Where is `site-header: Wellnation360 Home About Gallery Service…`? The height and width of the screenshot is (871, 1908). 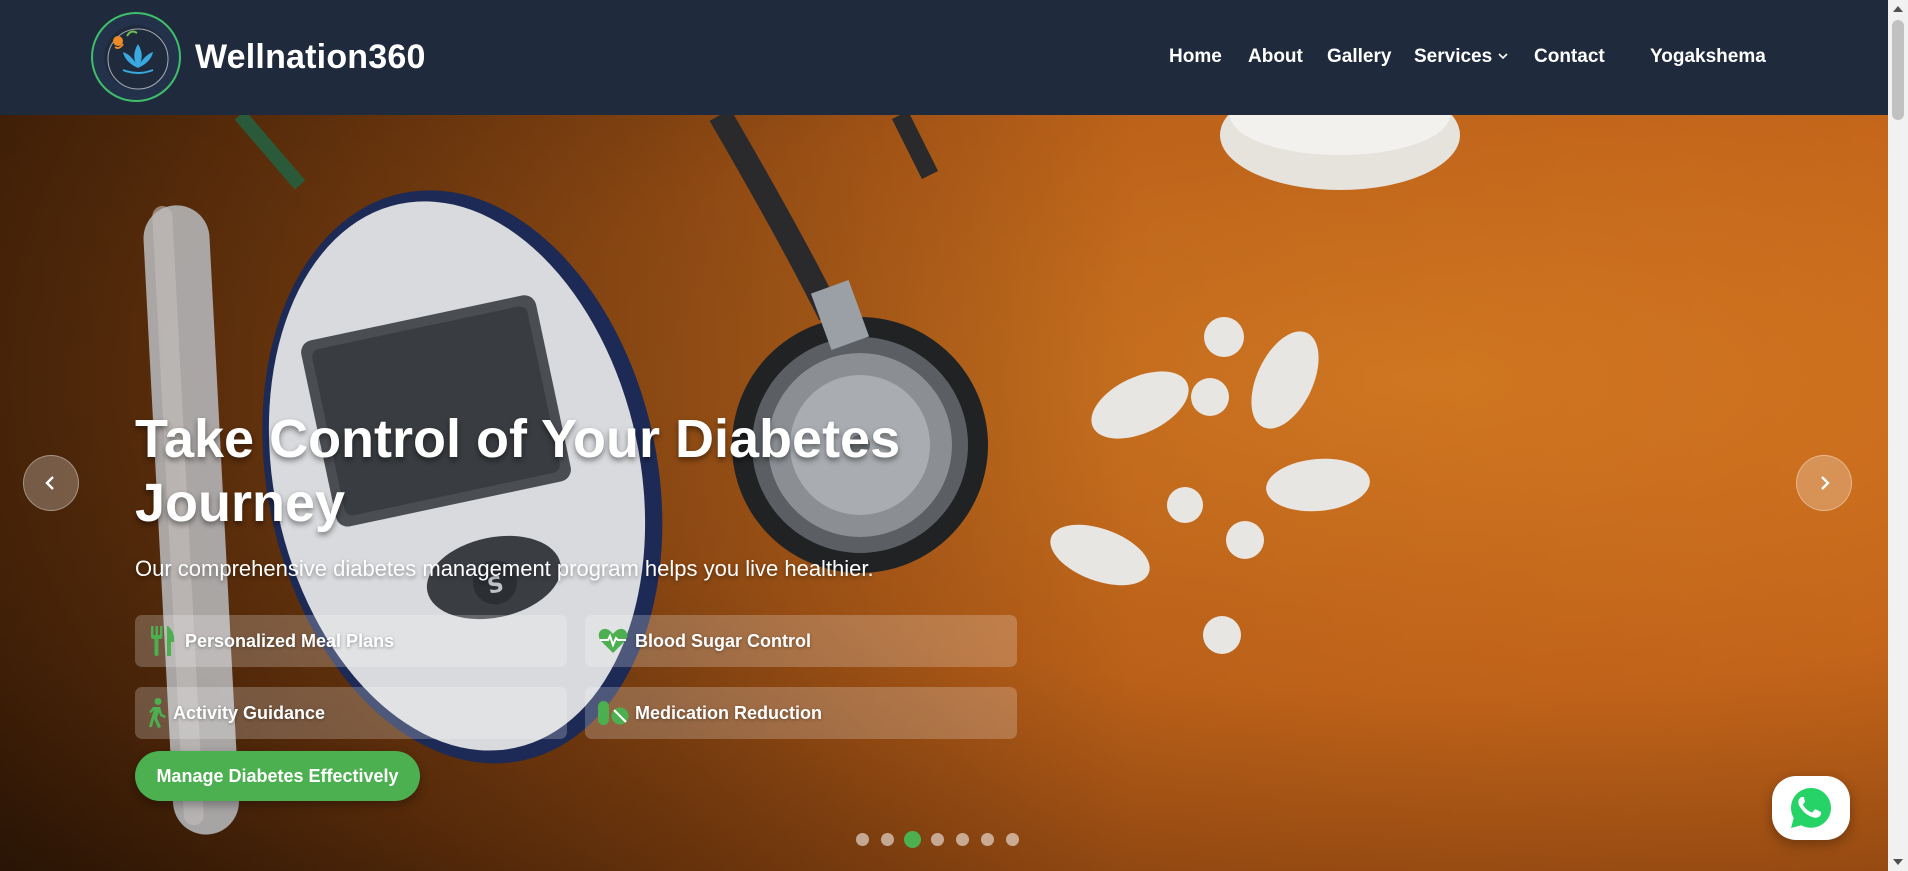 site-header: Wellnation360 Home About Gallery Service… is located at coordinates (944, 57).